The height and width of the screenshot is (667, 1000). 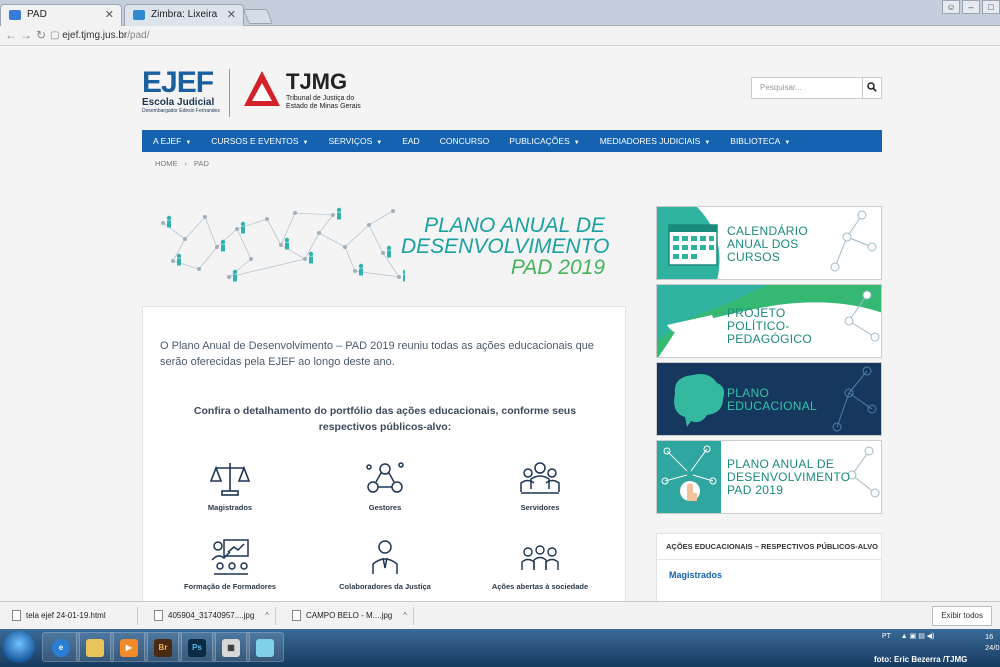 What do you see at coordinates (989, 636) in the screenshot?
I see `clock-time: 16` at bounding box center [989, 636].